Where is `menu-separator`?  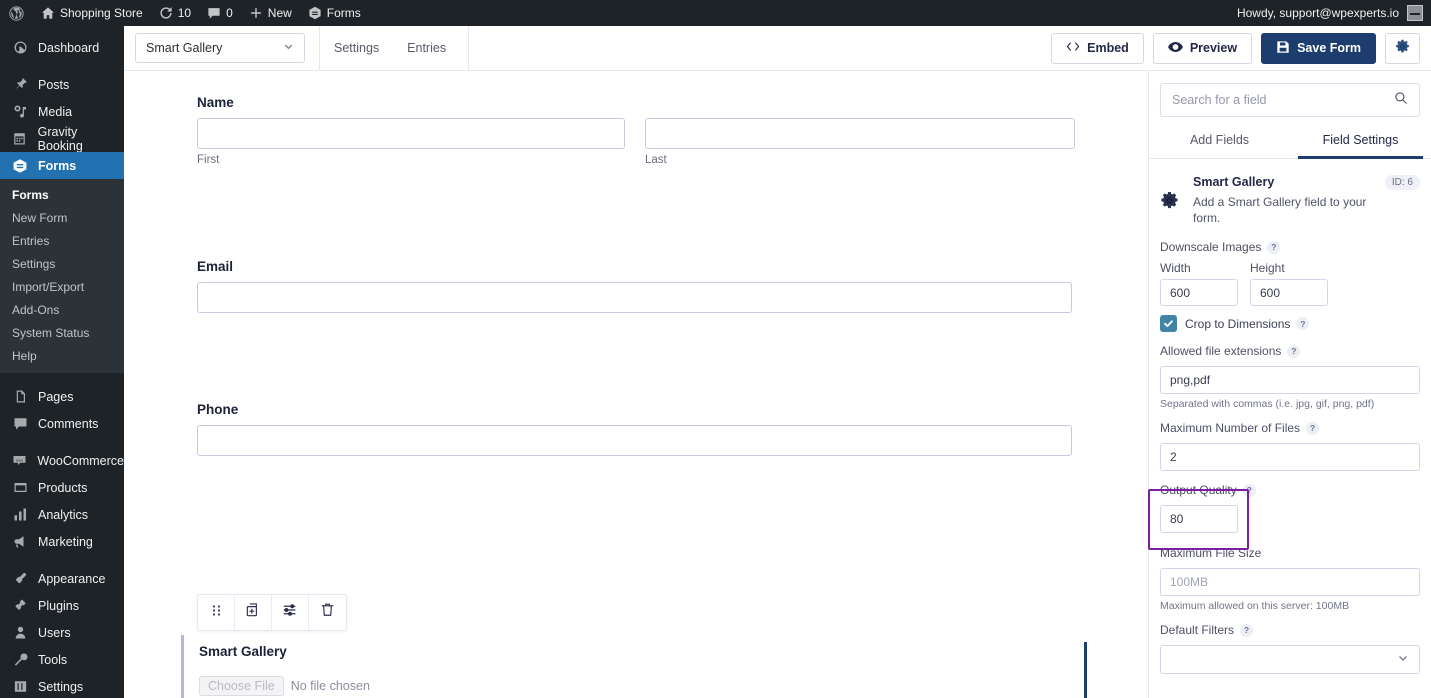
menu-separator is located at coordinates (62, 378).